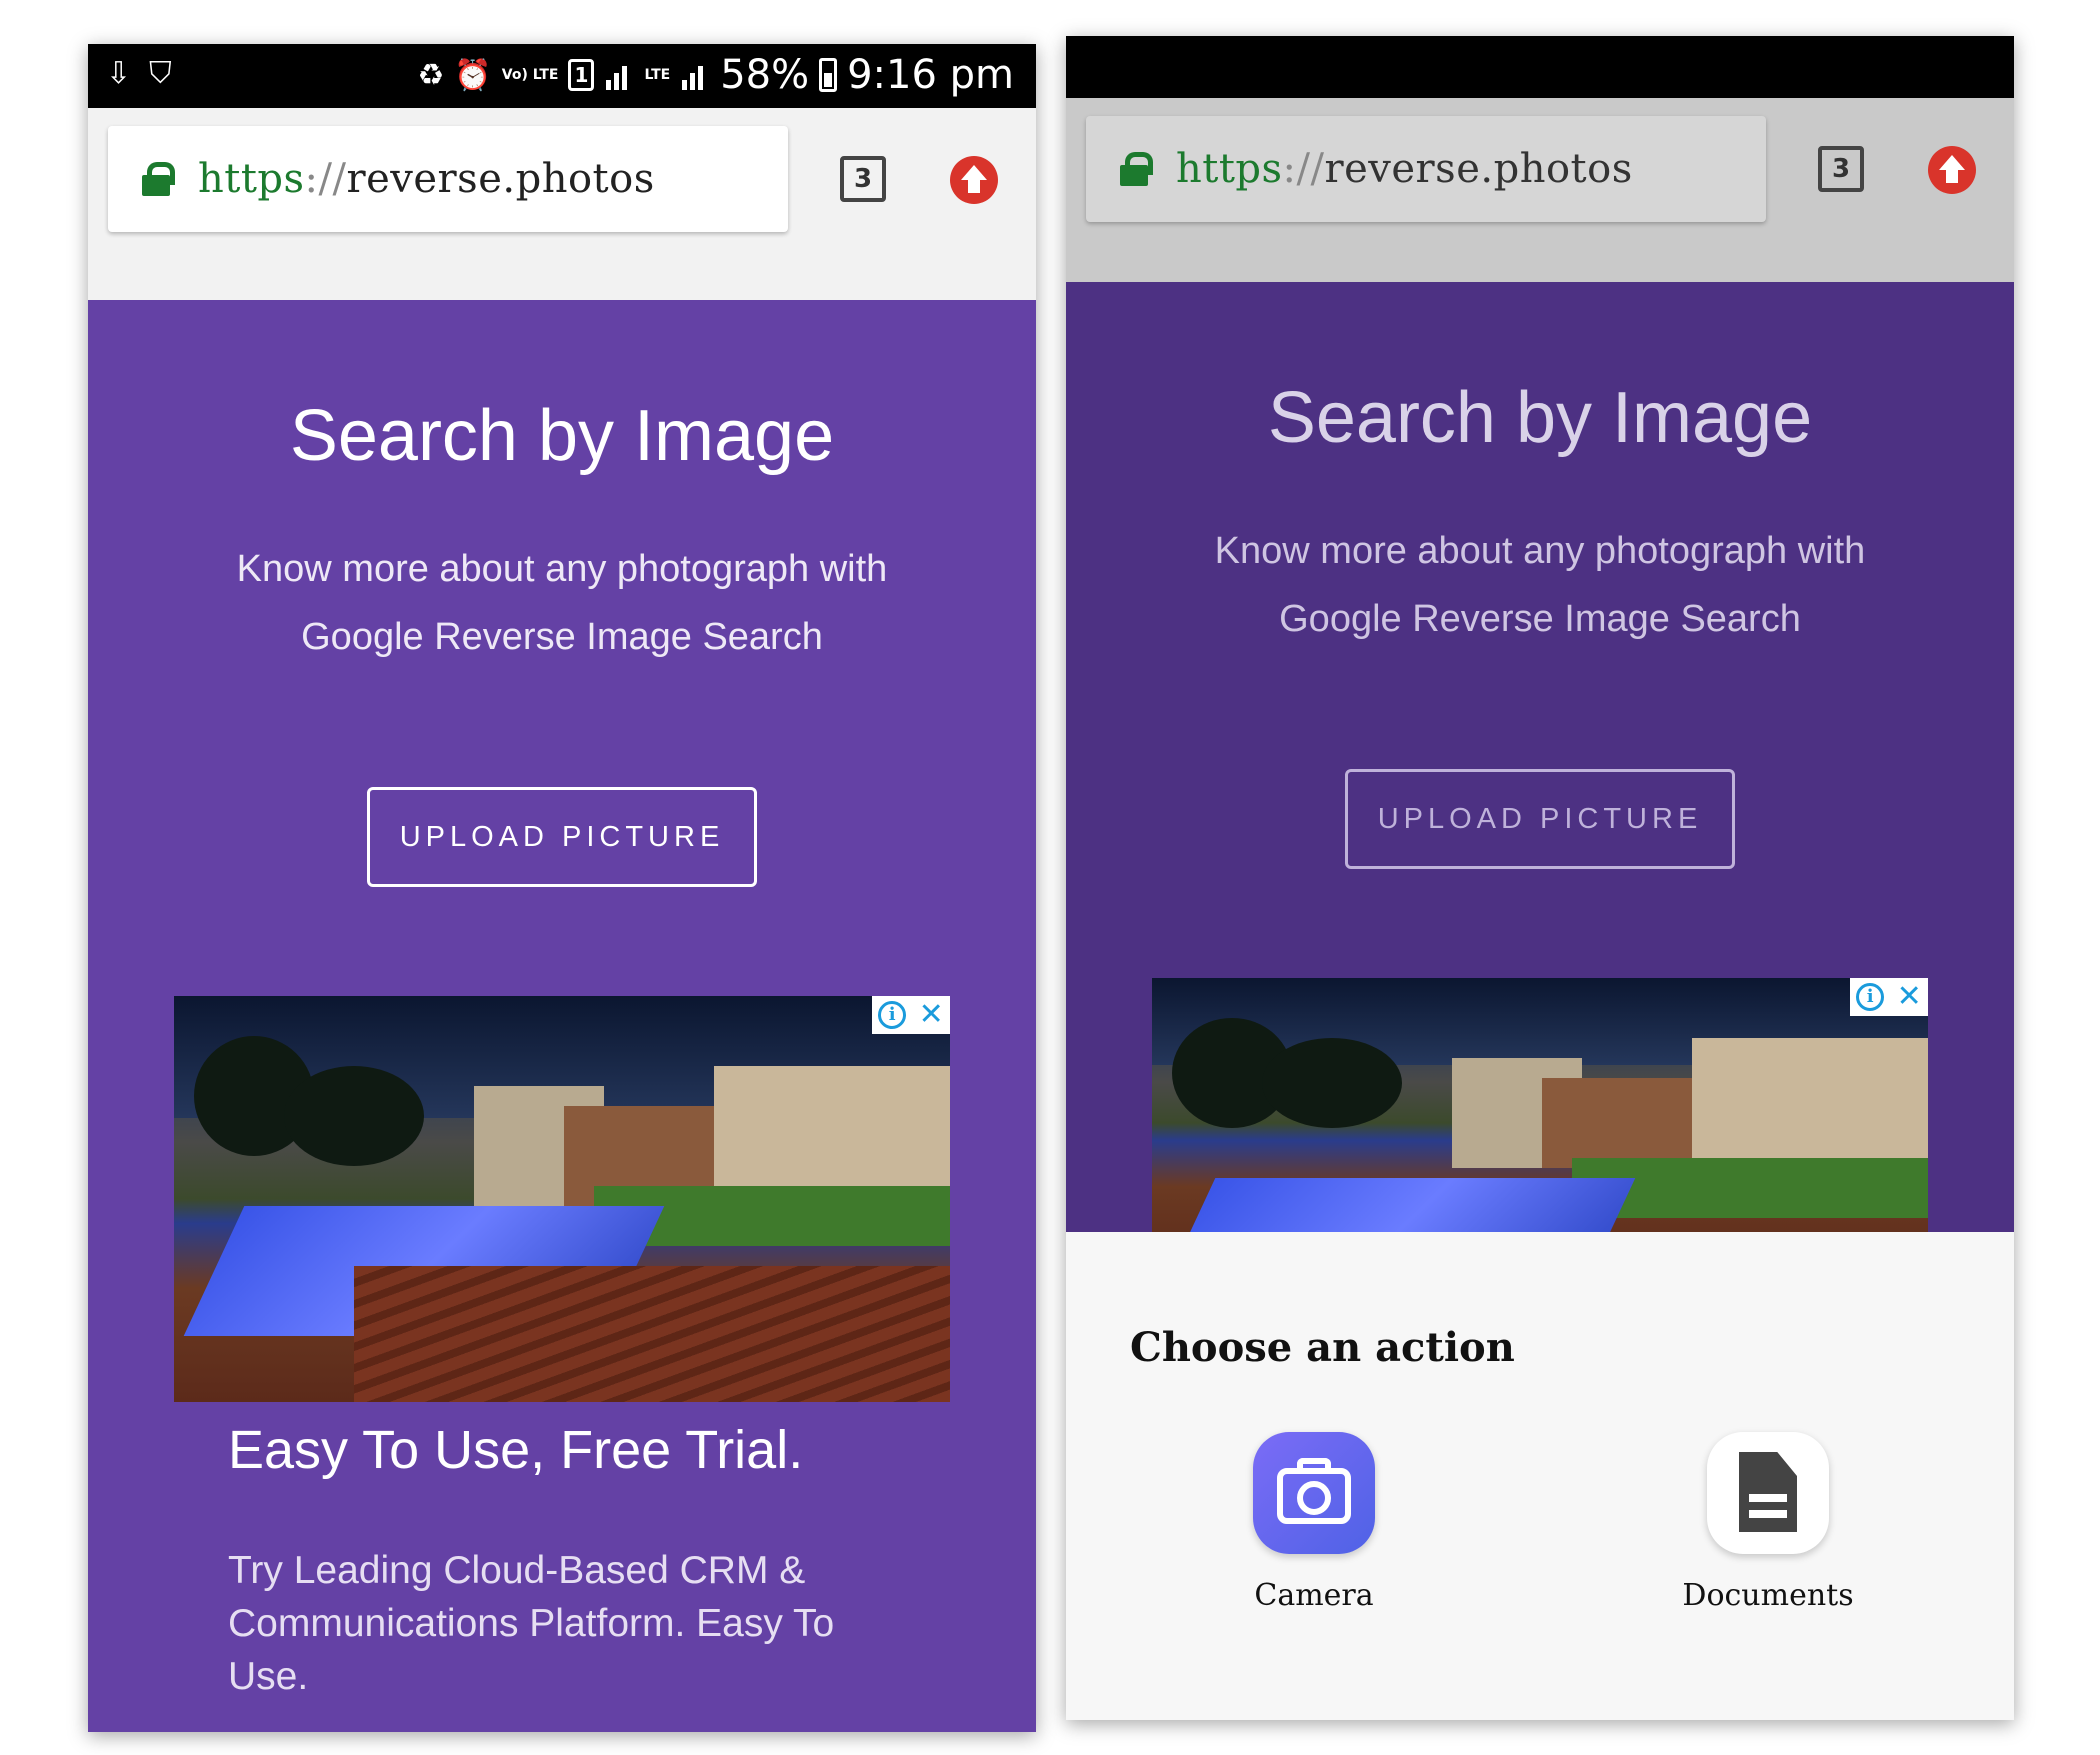  I want to click on clock: 9:16 pm, so click(930, 75).